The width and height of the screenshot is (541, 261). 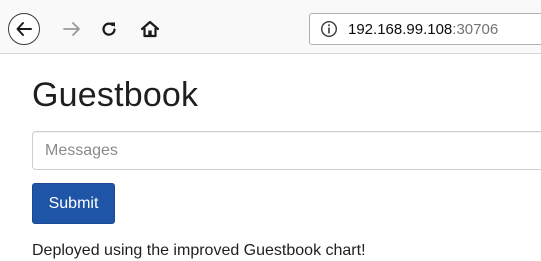 What do you see at coordinates (475, 29) in the screenshot?
I see `url-port: :30706` at bounding box center [475, 29].